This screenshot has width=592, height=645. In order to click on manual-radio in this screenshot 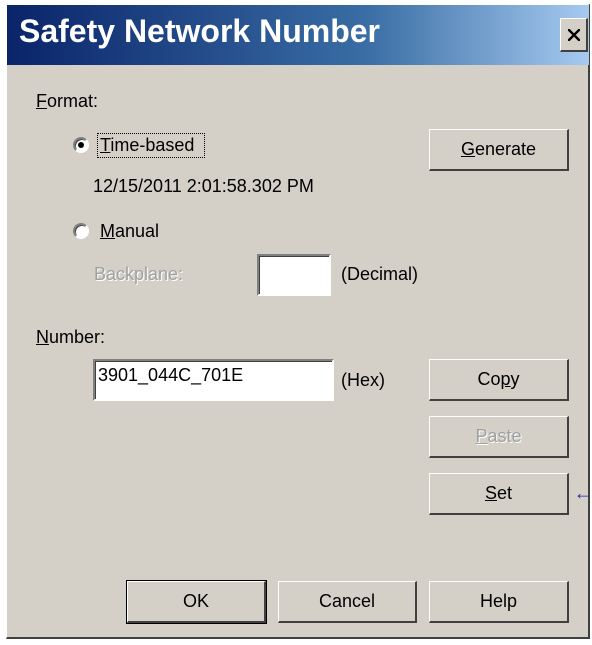, I will do `click(81, 231)`.